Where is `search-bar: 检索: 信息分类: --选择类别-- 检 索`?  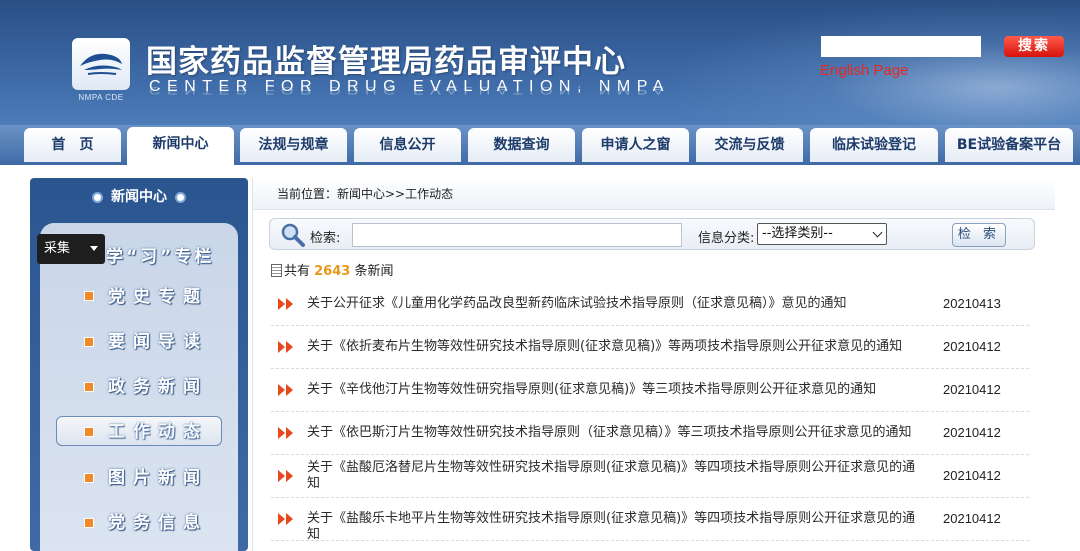
search-bar: 检索: 信息分类: --选择类别-- 检 索 is located at coordinates (652, 234).